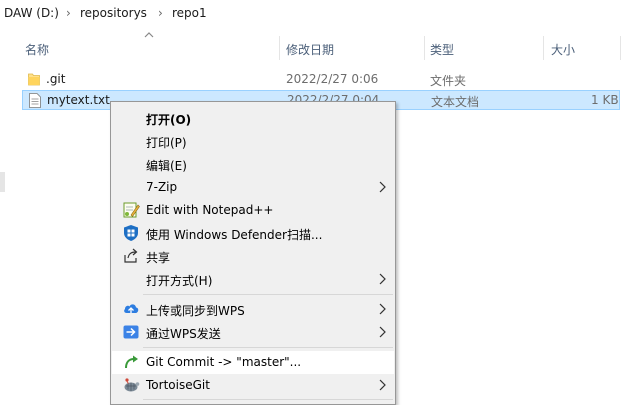 This screenshot has height=405, width=626. Describe the element at coordinates (131, 233) in the screenshot. I see `windows-defender-icon` at that location.